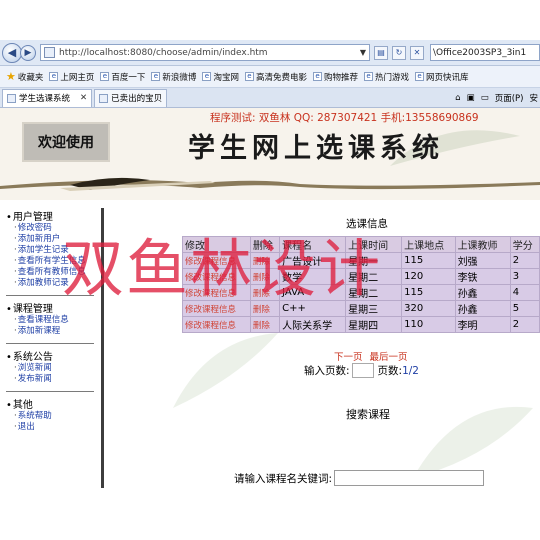  What do you see at coordinates (131, 97) in the screenshot?
I see `tab-sold-items: 已卖出的宝贝` at bounding box center [131, 97].